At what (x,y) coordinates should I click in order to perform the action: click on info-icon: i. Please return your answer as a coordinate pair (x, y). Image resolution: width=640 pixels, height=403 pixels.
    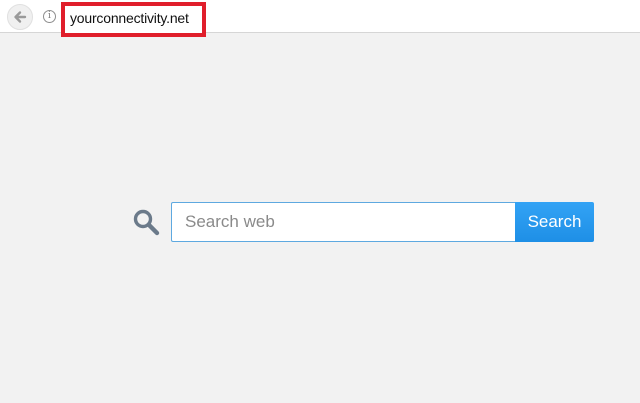
    Looking at the image, I should click on (49, 16).